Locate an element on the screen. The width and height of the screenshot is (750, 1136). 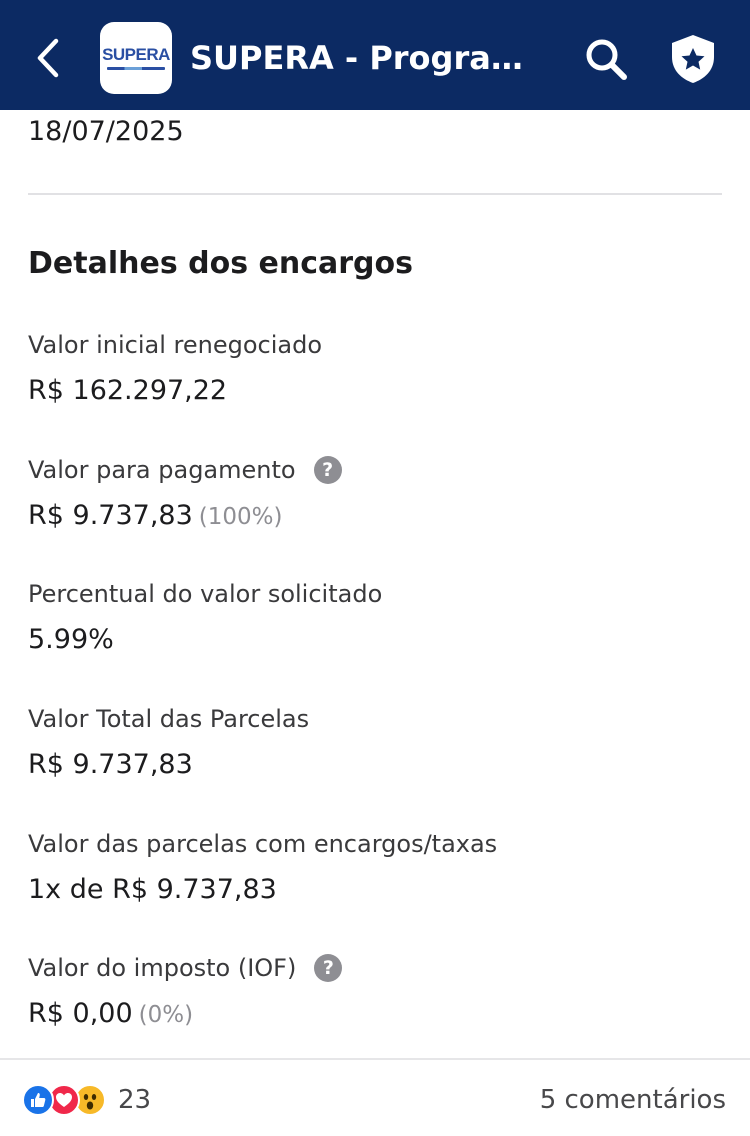
comments-link: 5 comentários is located at coordinates (633, 1100).